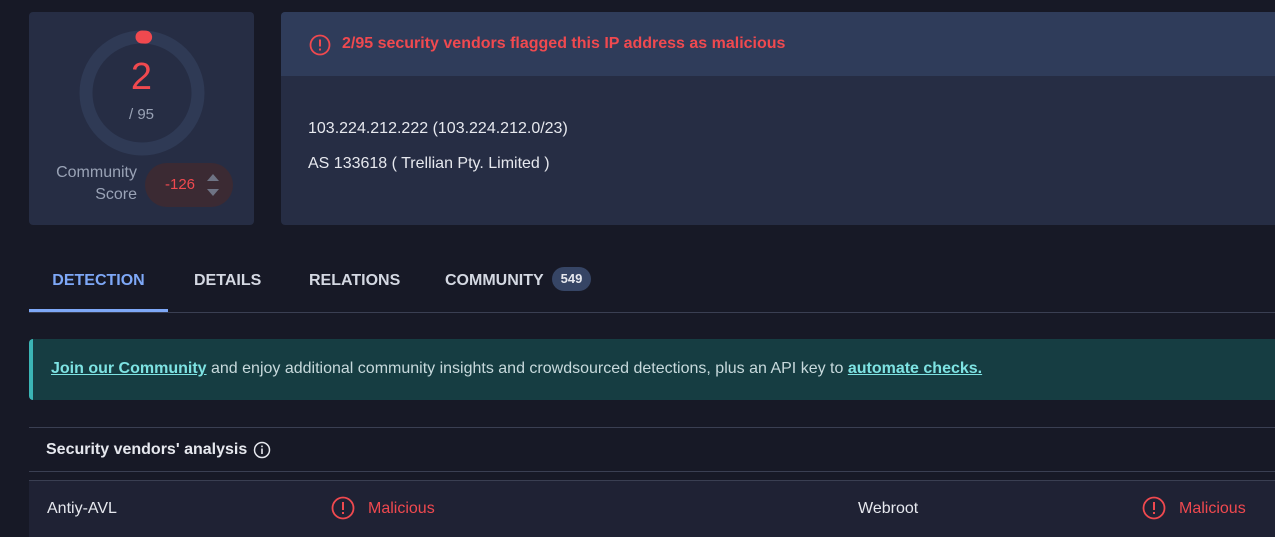 Image resolution: width=1275 pixels, height=537 pixels. What do you see at coordinates (141, 114) in the screenshot?
I see `detection-total: / 95` at bounding box center [141, 114].